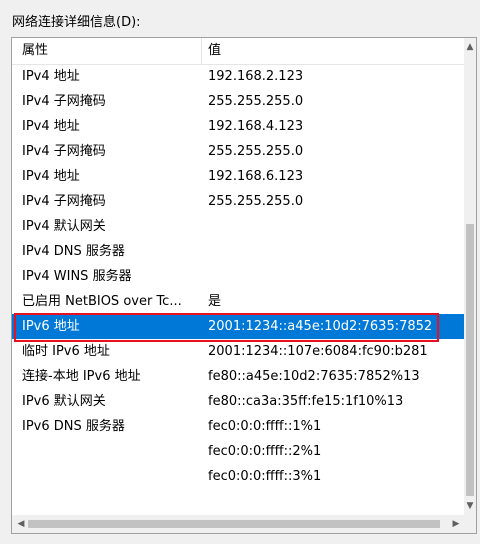  I want to click on row-property: IPv4 默认网关, so click(64, 226).